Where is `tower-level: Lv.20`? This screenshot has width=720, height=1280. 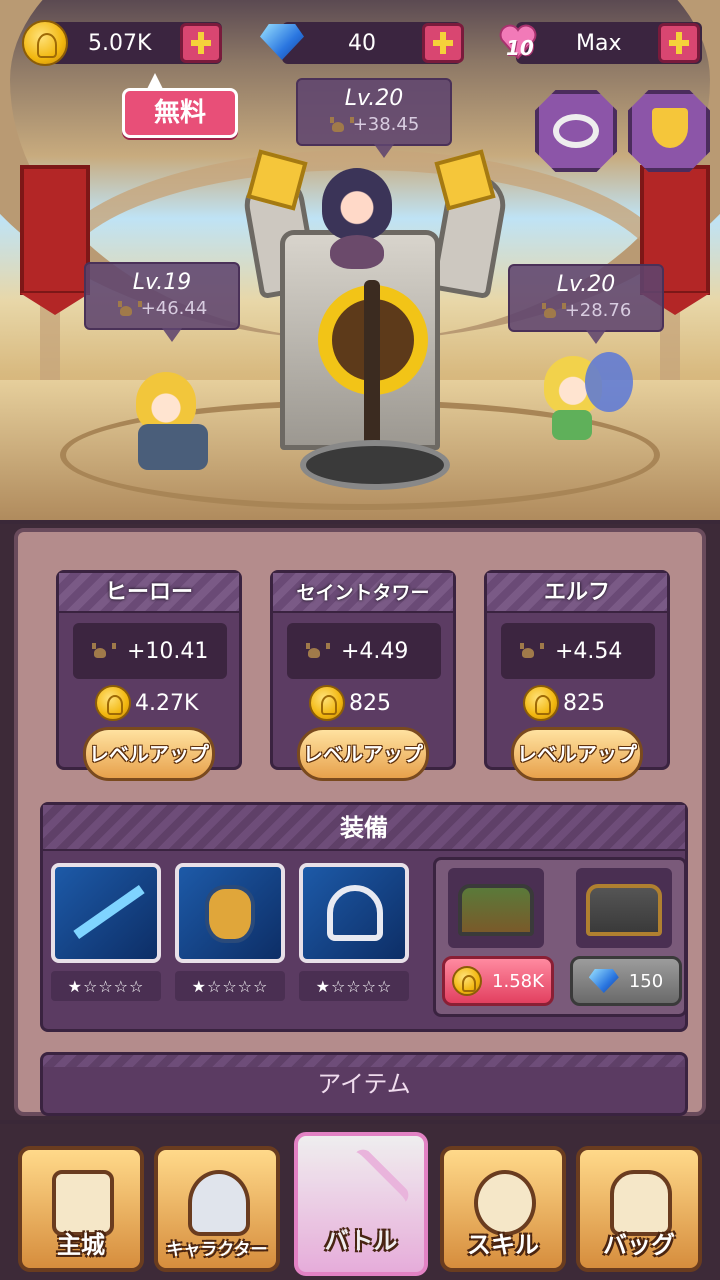
tower-level: Lv.20 is located at coordinates (374, 98).